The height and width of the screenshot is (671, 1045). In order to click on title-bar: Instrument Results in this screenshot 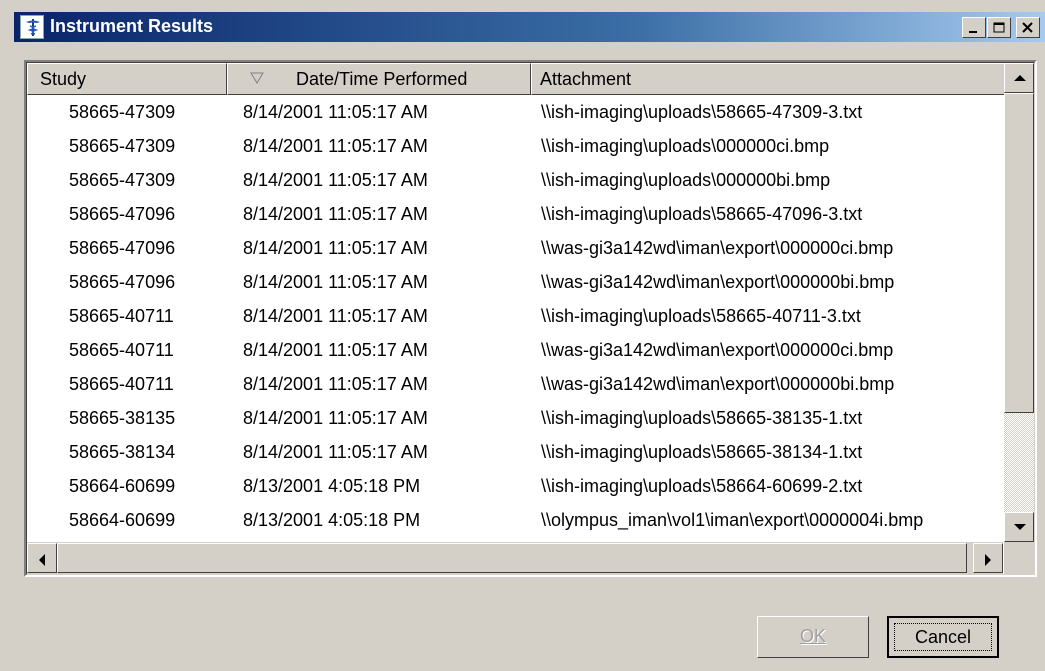, I will do `click(529, 27)`.